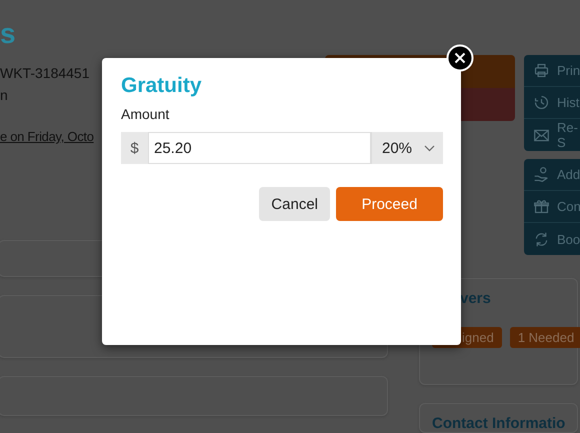  What do you see at coordinates (162, 86) in the screenshot?
I see `dialog-title: Gratuity` at bounding box center [162, 86].